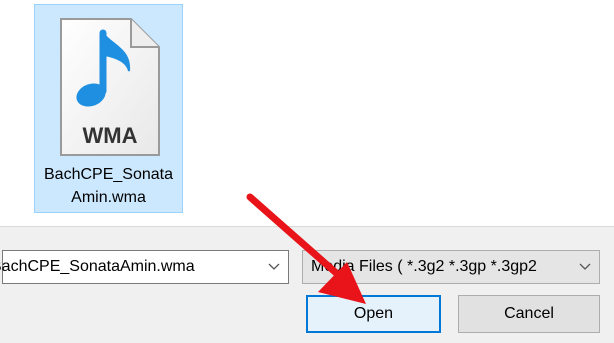  I want to click on file-name-combobox: BachCPE_SonataAmin.wma, so click(144, 267).